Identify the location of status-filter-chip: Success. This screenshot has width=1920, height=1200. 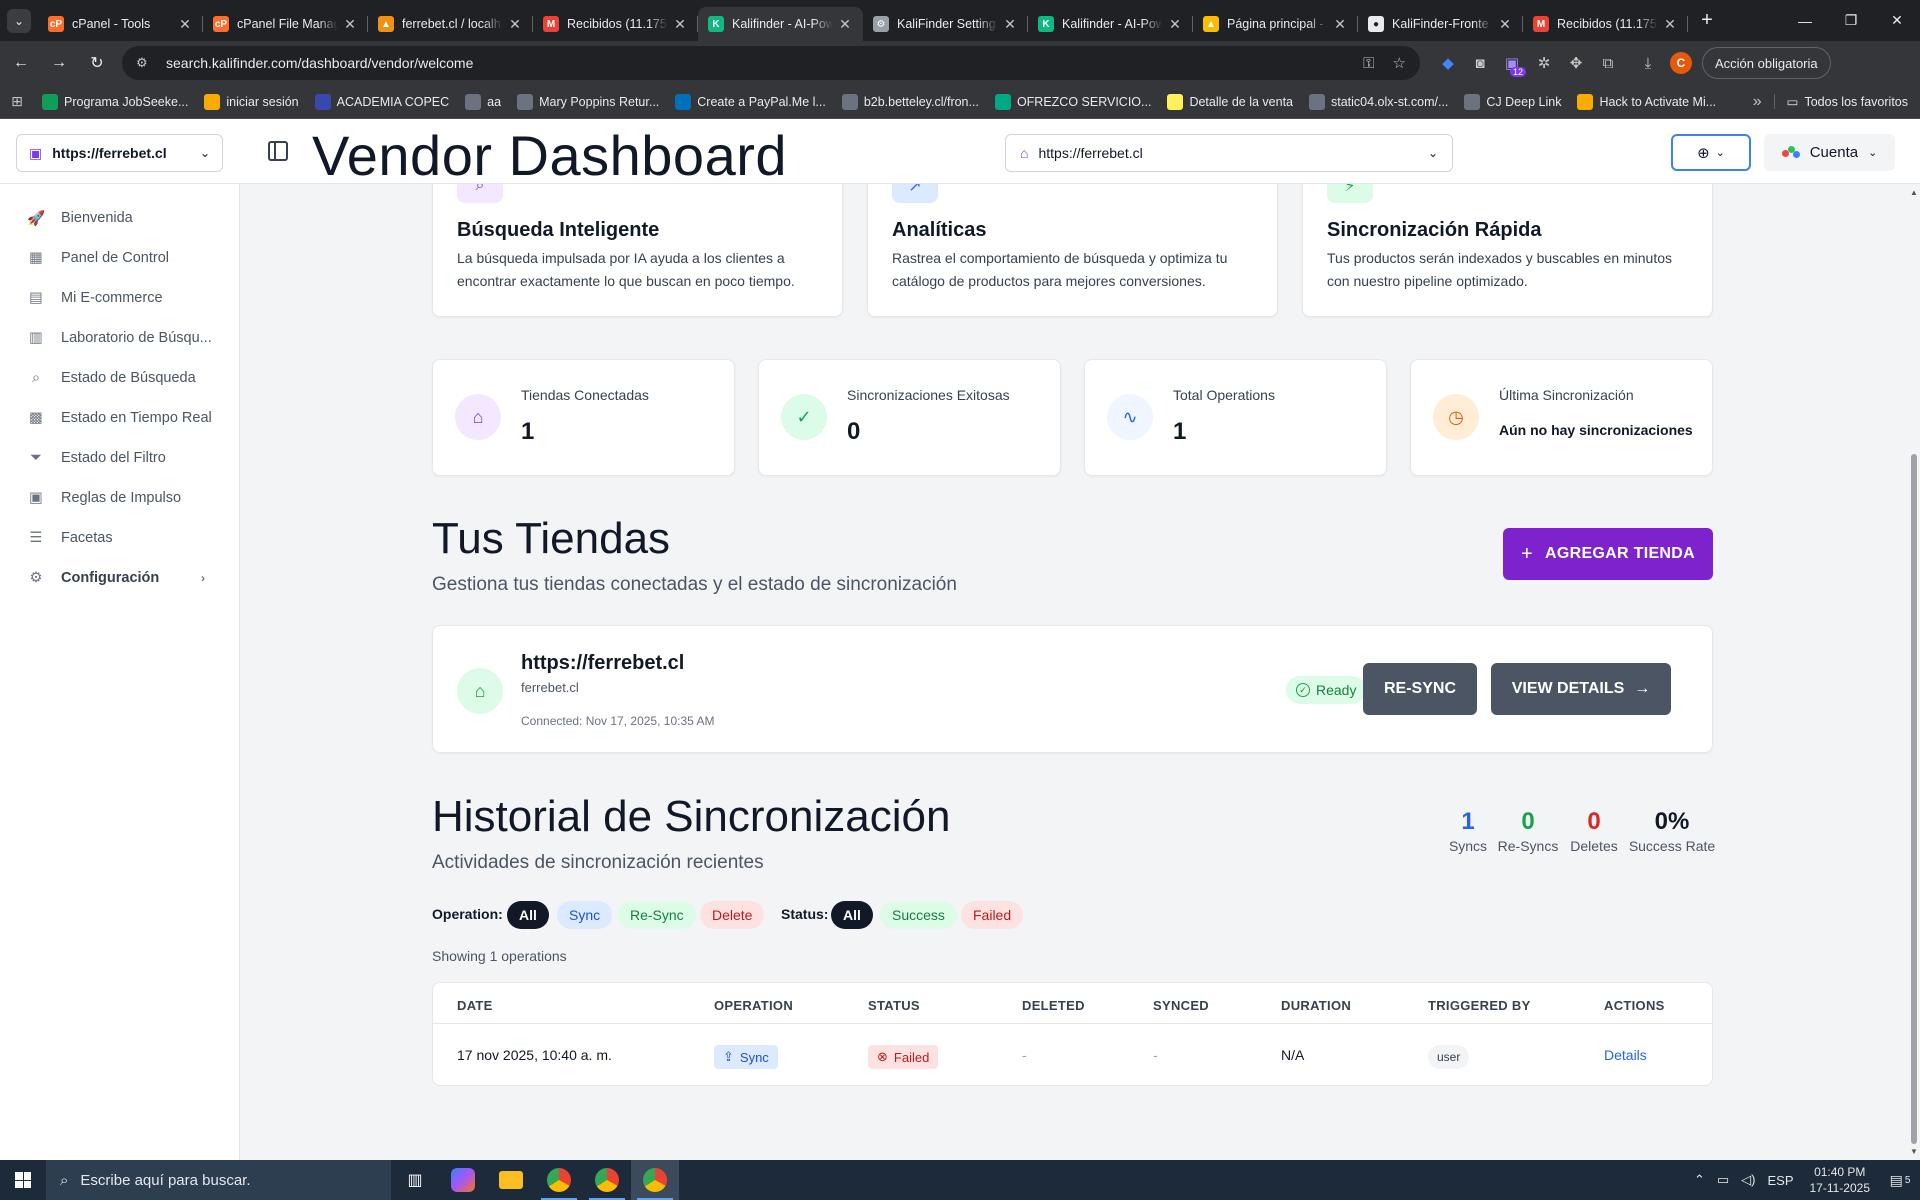
(918, 915).